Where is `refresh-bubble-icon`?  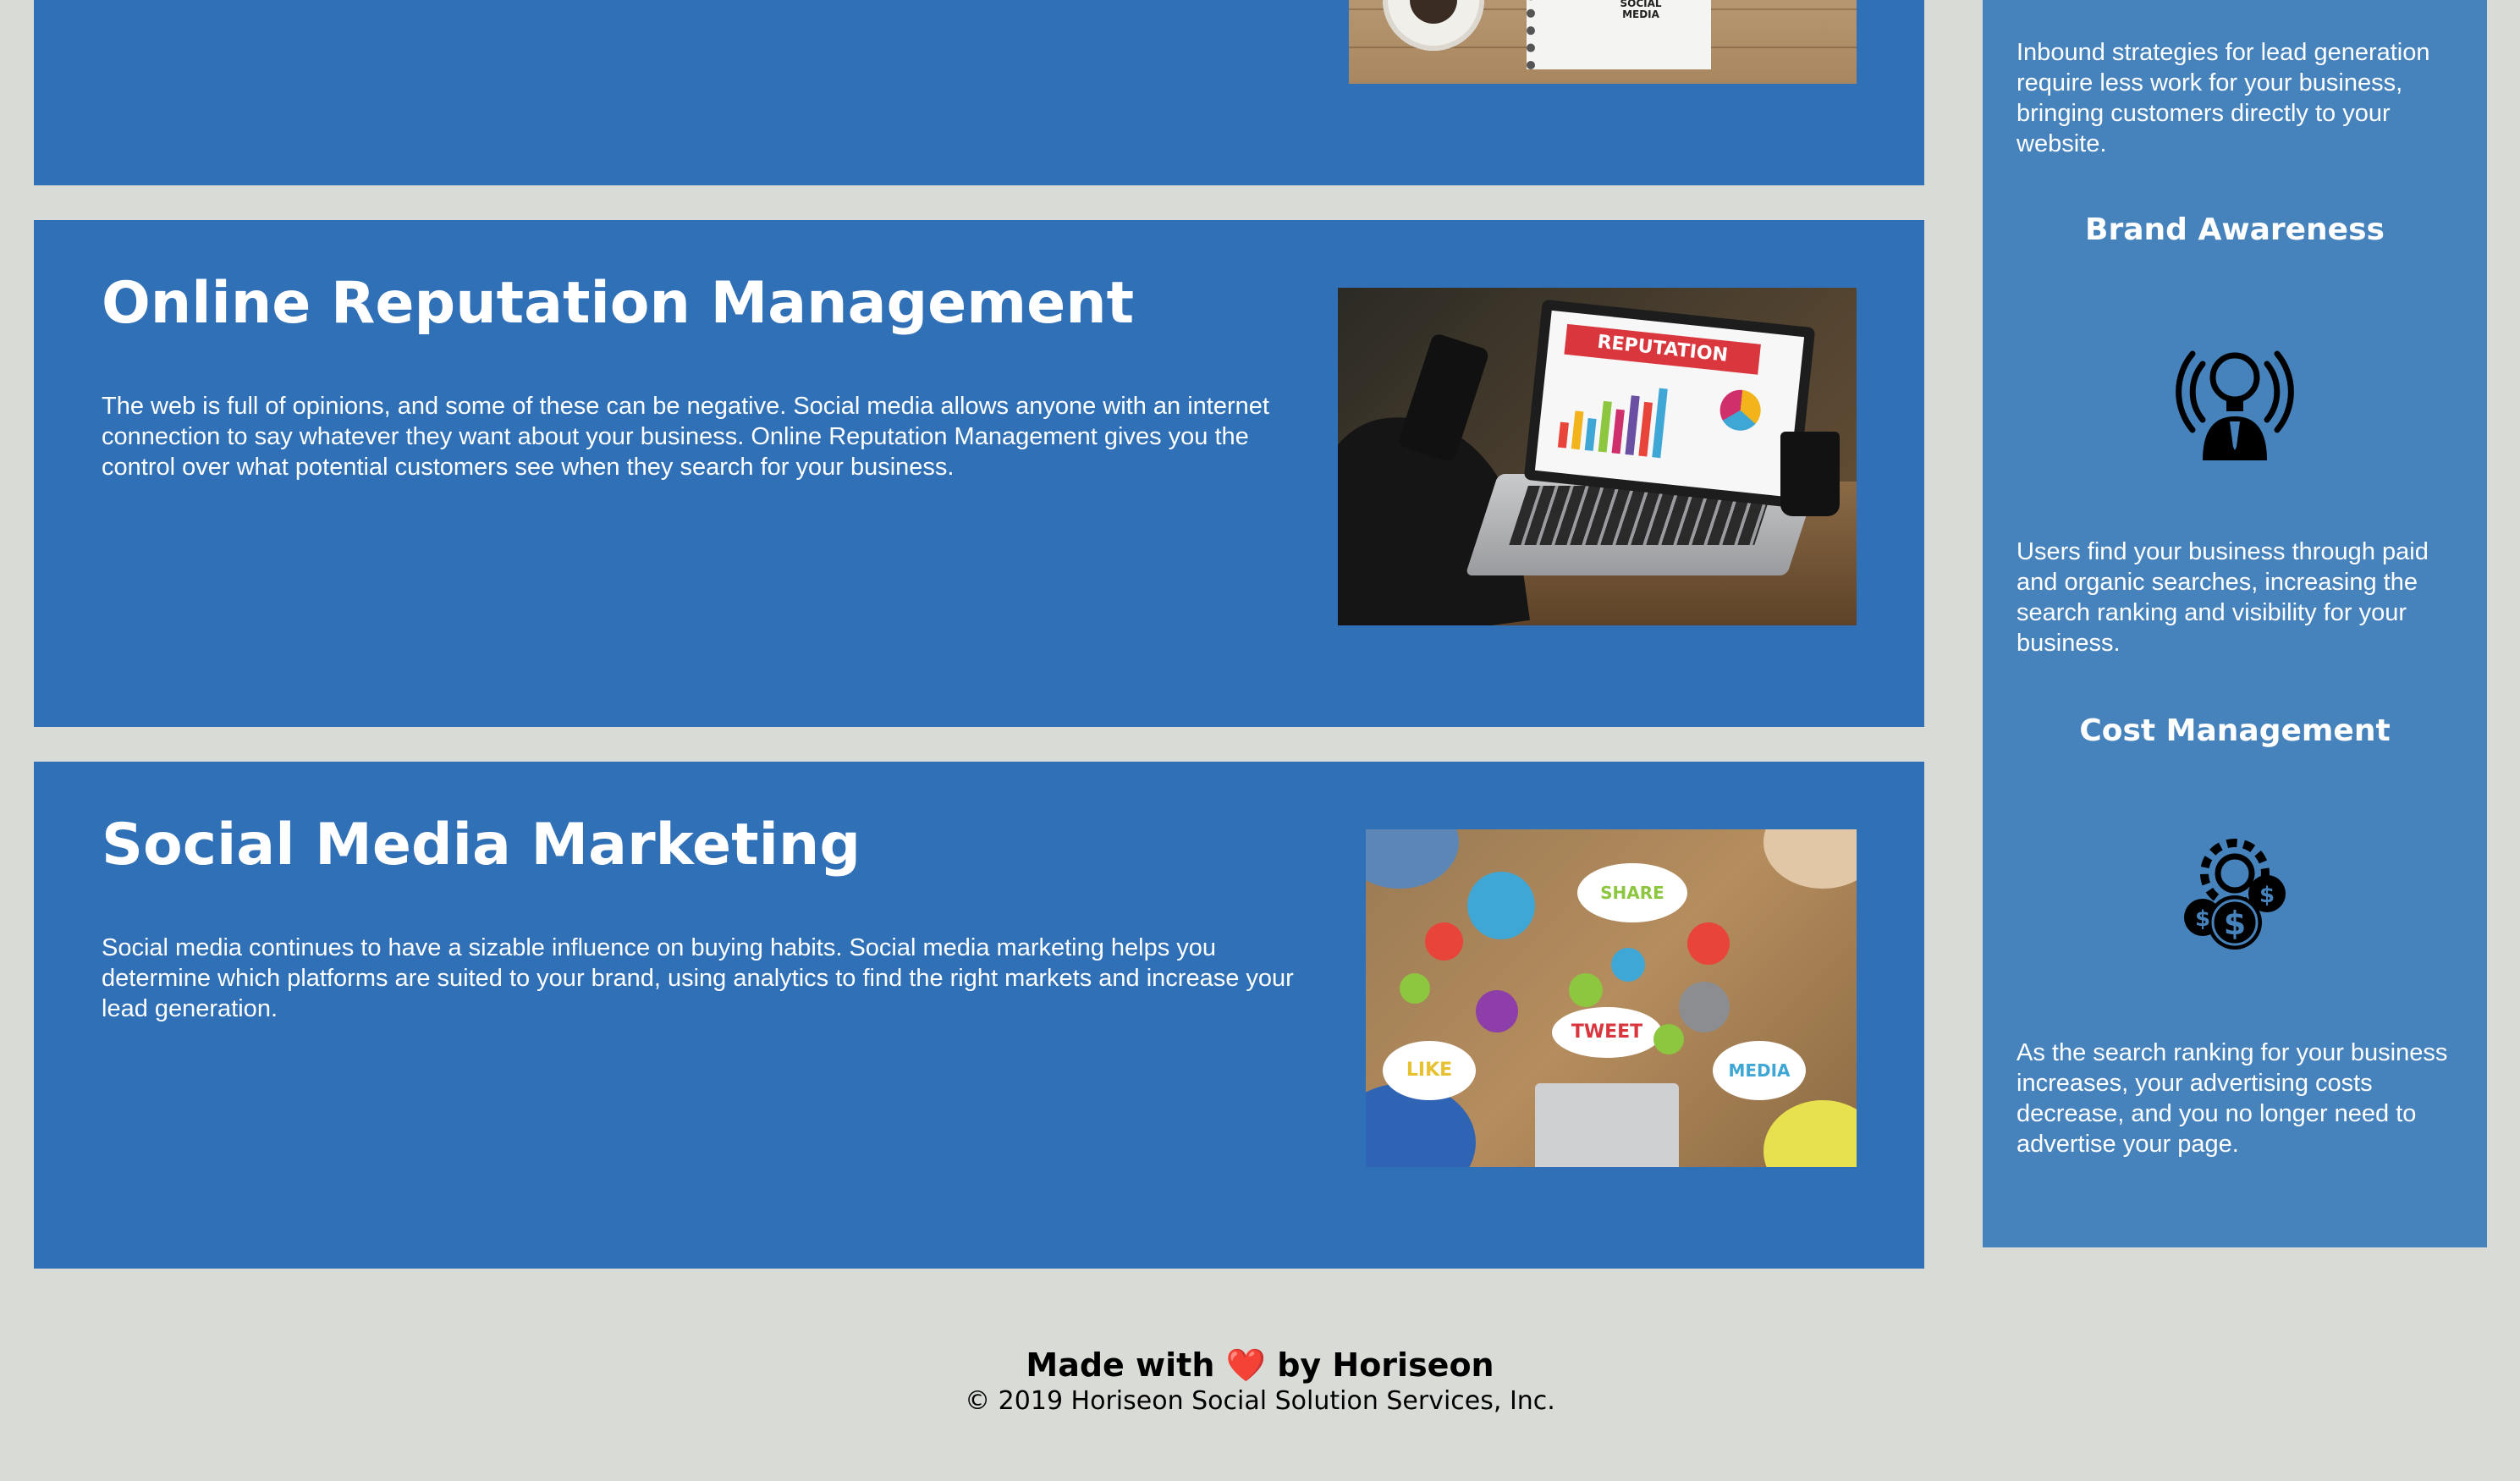
refresh-bubble-icon is located at coordinates (1669, 1039).